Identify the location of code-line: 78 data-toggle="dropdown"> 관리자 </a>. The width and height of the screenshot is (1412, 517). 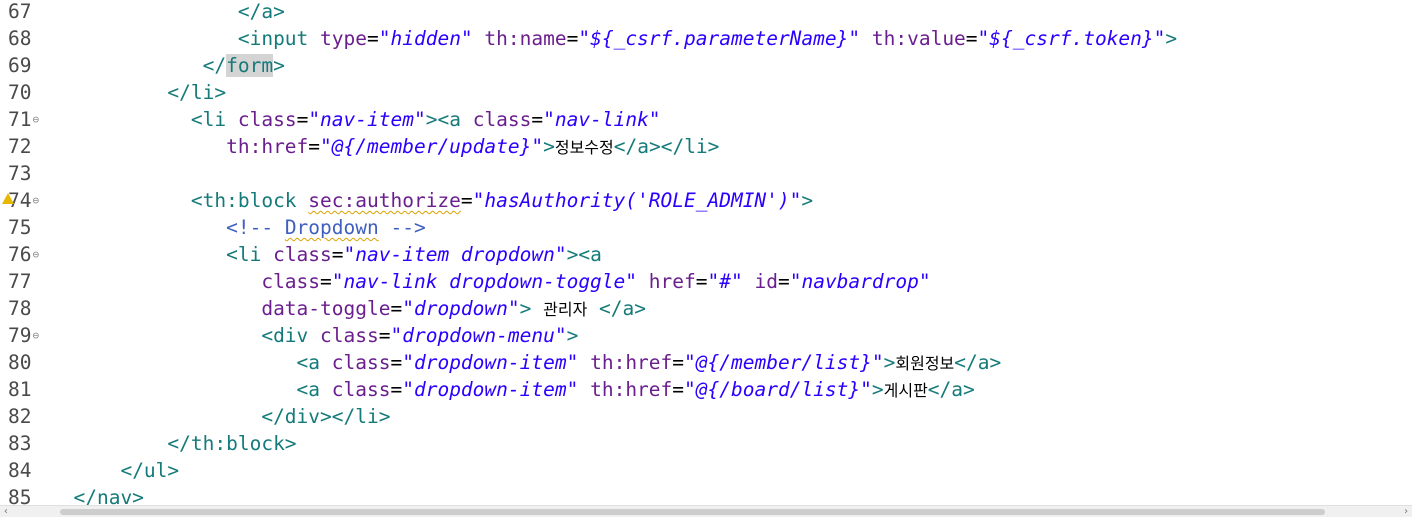
(706, 308).